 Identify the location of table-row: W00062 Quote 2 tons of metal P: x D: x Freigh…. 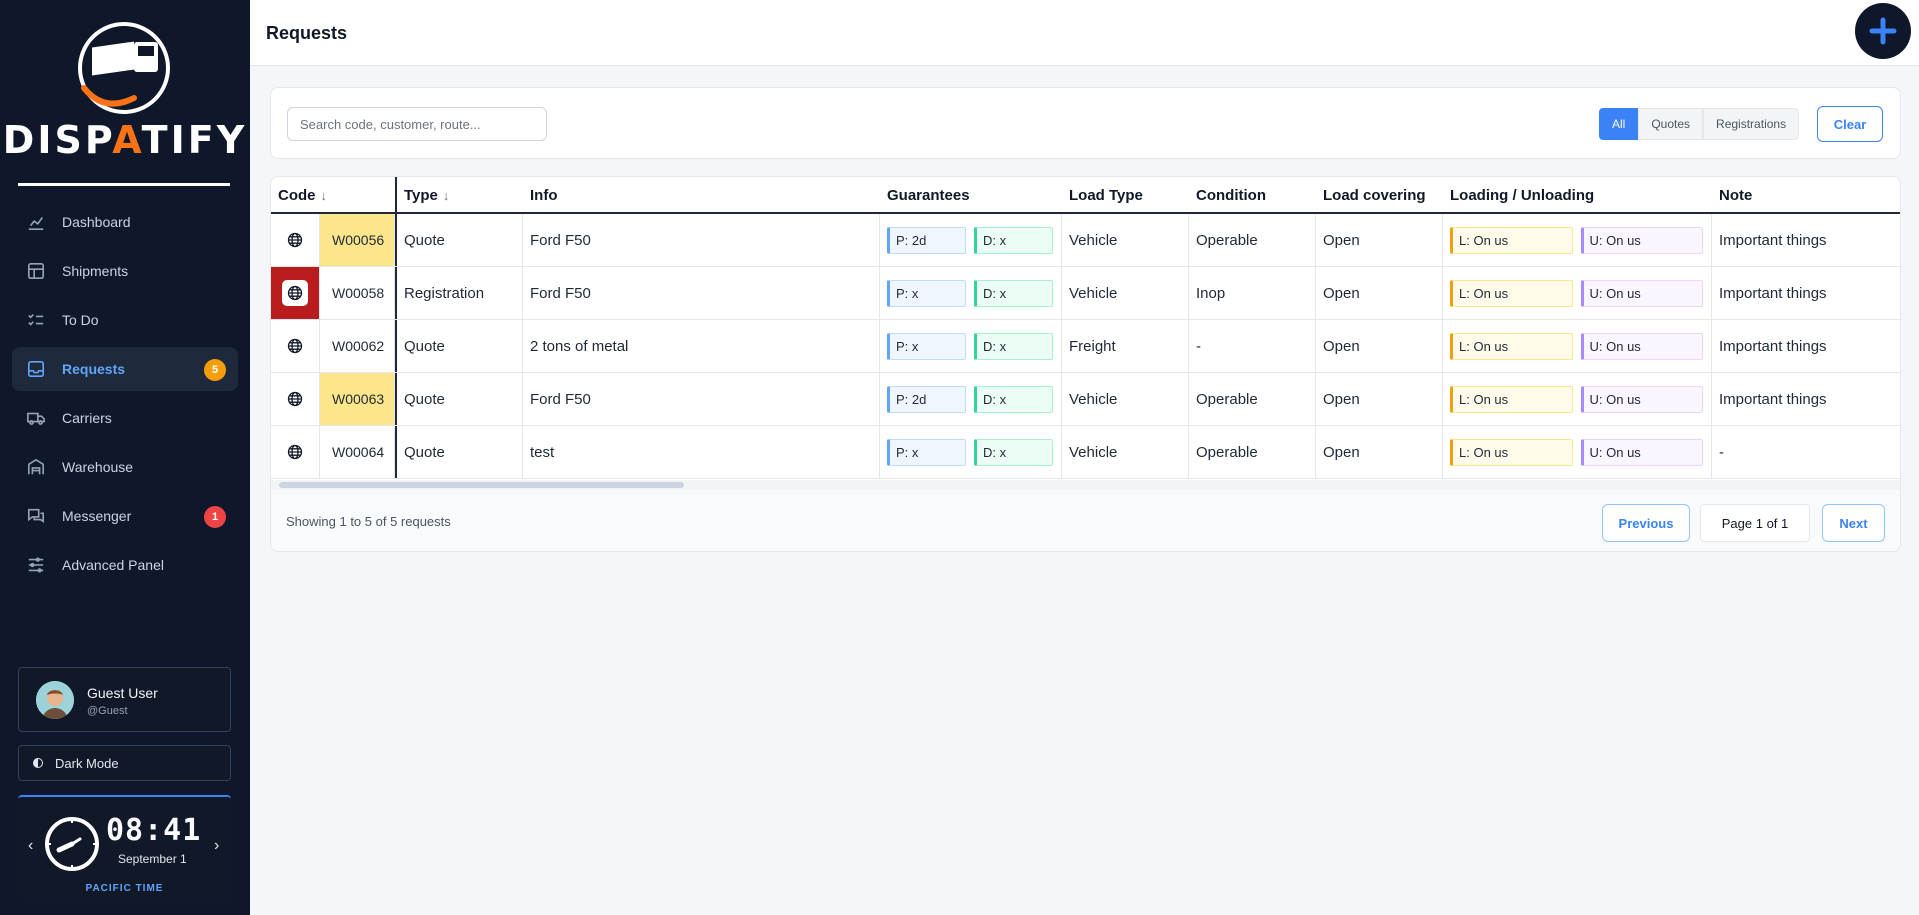
(1085, 346).